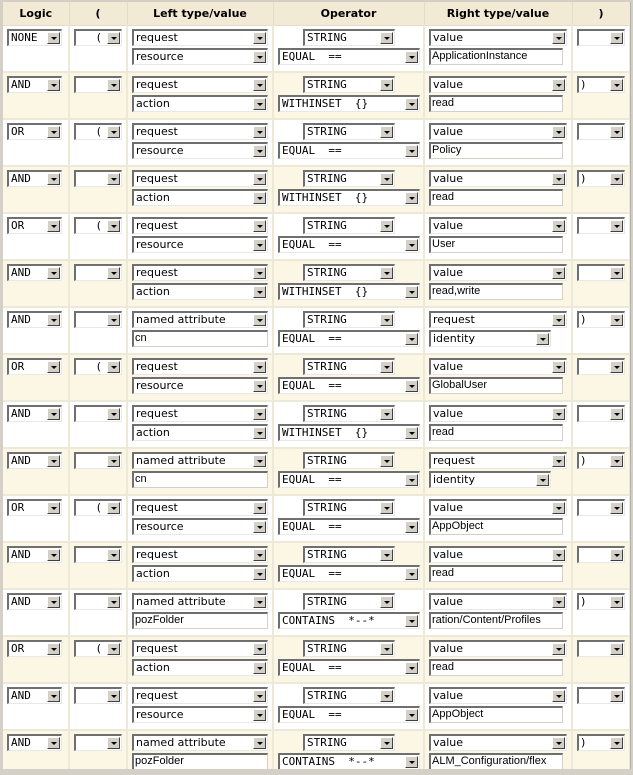 The height and width of the screenshot is (775, 633). What do you see at coordinates (34, 37) in the screenshot?
I see `logic-select: NONE` at bounding box center [34, 37].